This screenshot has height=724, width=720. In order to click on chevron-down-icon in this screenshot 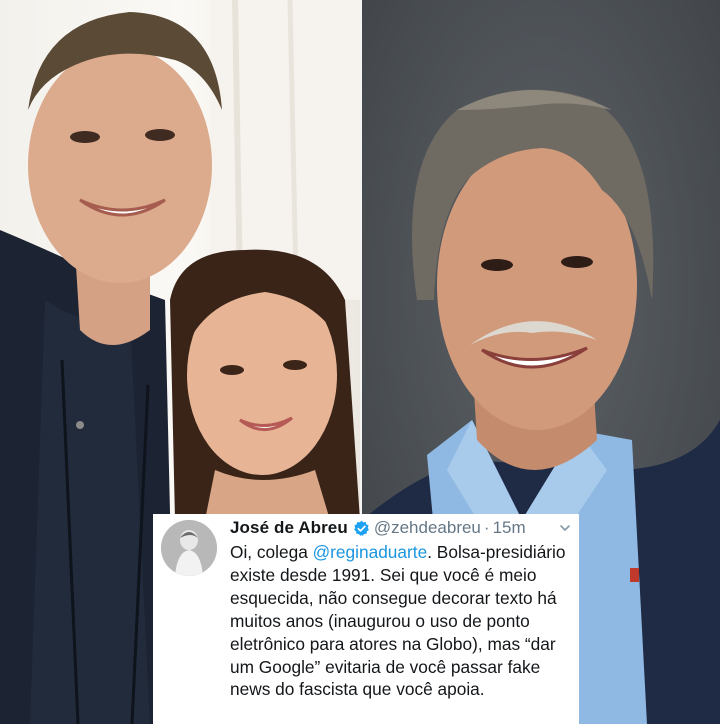, I will do `click(565, 528)`.